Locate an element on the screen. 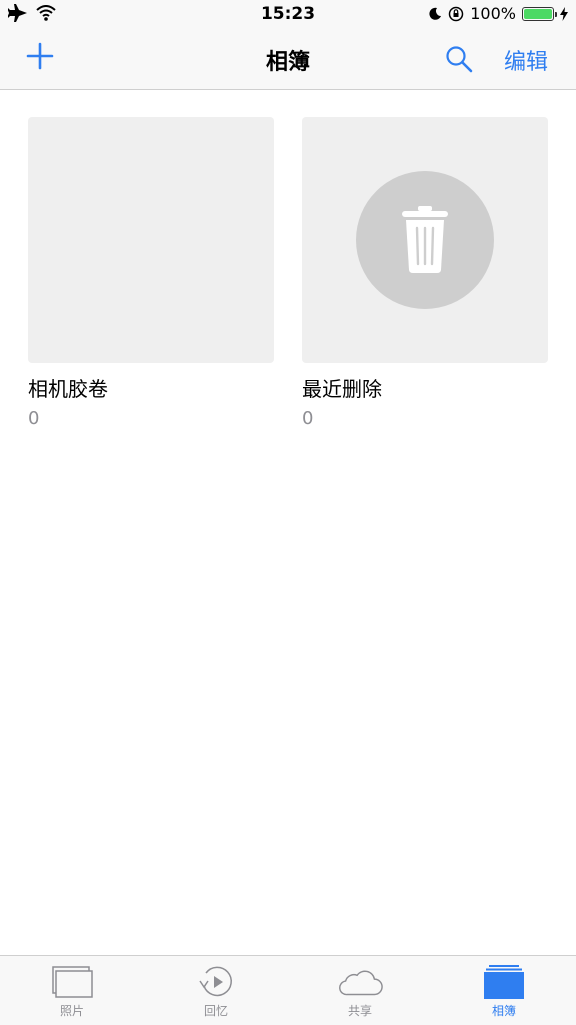  albums-tab-icon is located at coordinates (504, 982).